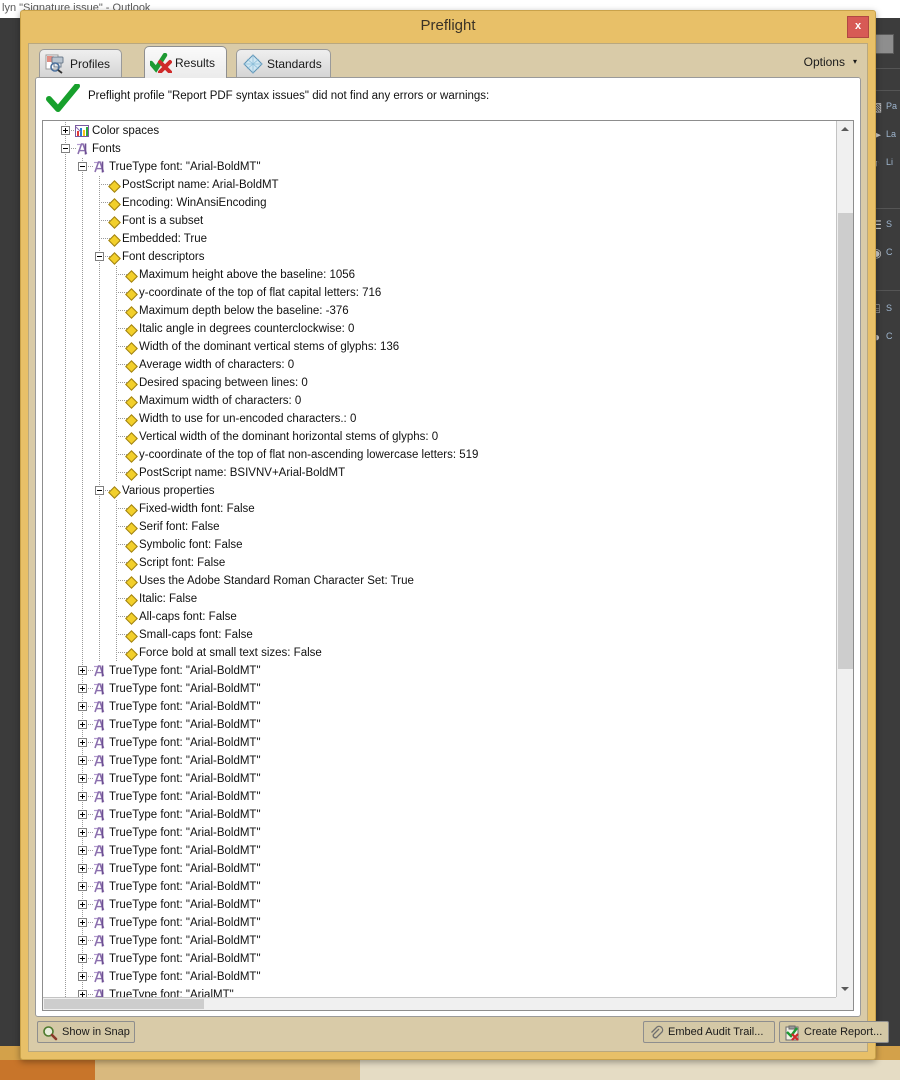  I want to click on scrollbar-thumb, so click(845, 440).